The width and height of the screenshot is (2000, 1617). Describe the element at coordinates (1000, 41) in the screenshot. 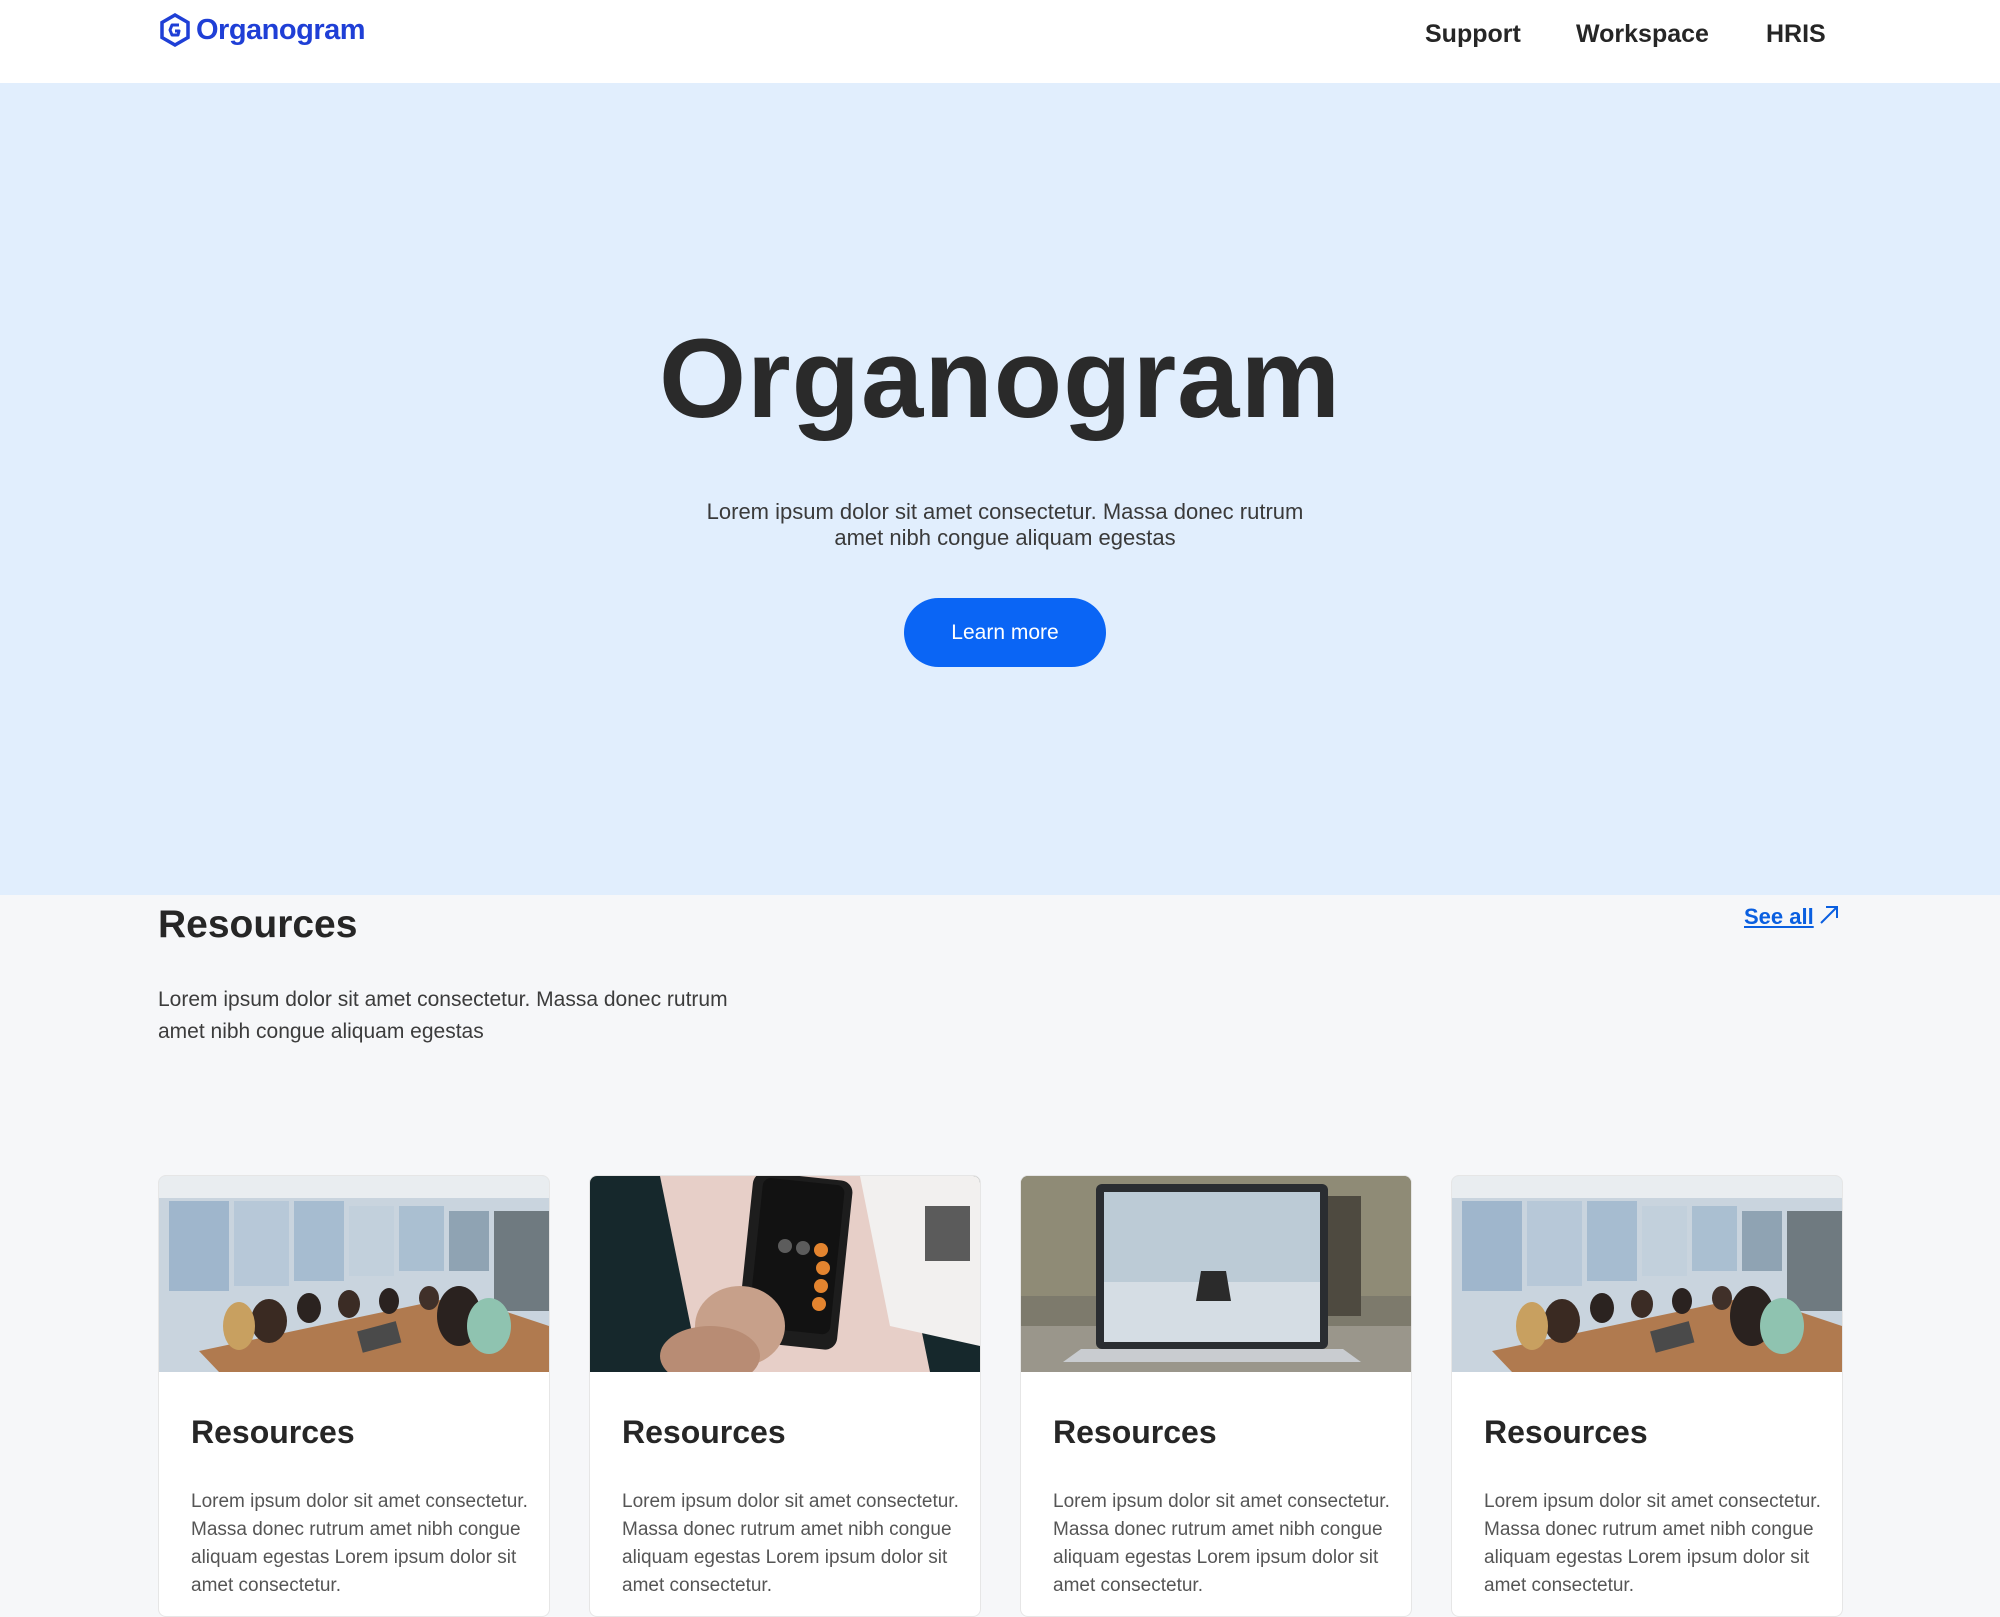

I see `top-navigation-bar: Organogram Support Workspace HRIS` at that location.